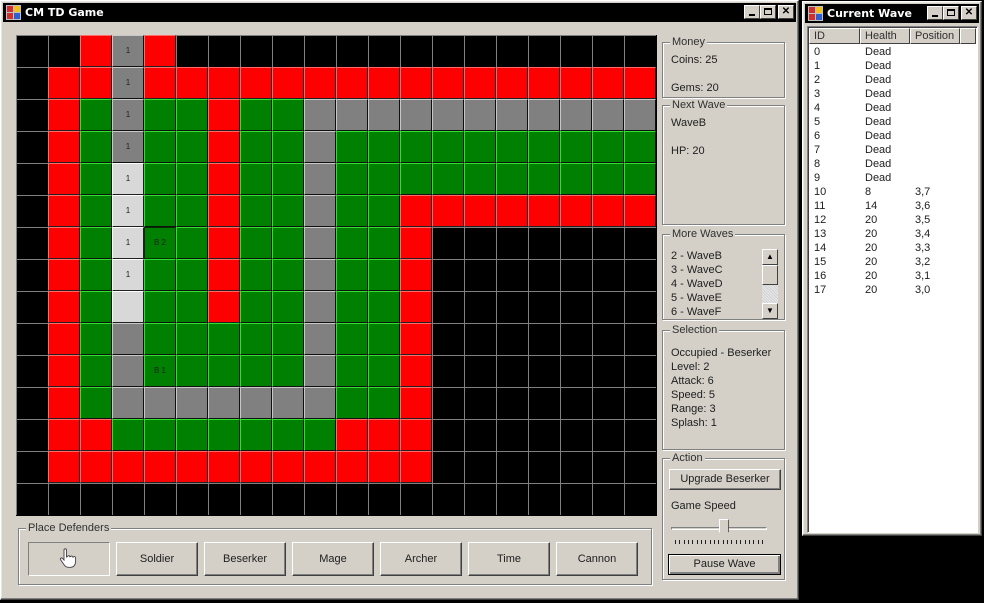 The height and width of the screenshot is (603, 984). What do you see at coordinates (884, 66) in the screenshot?
I see `wave-row: 1 Dead` at bounding box center [884, 66].